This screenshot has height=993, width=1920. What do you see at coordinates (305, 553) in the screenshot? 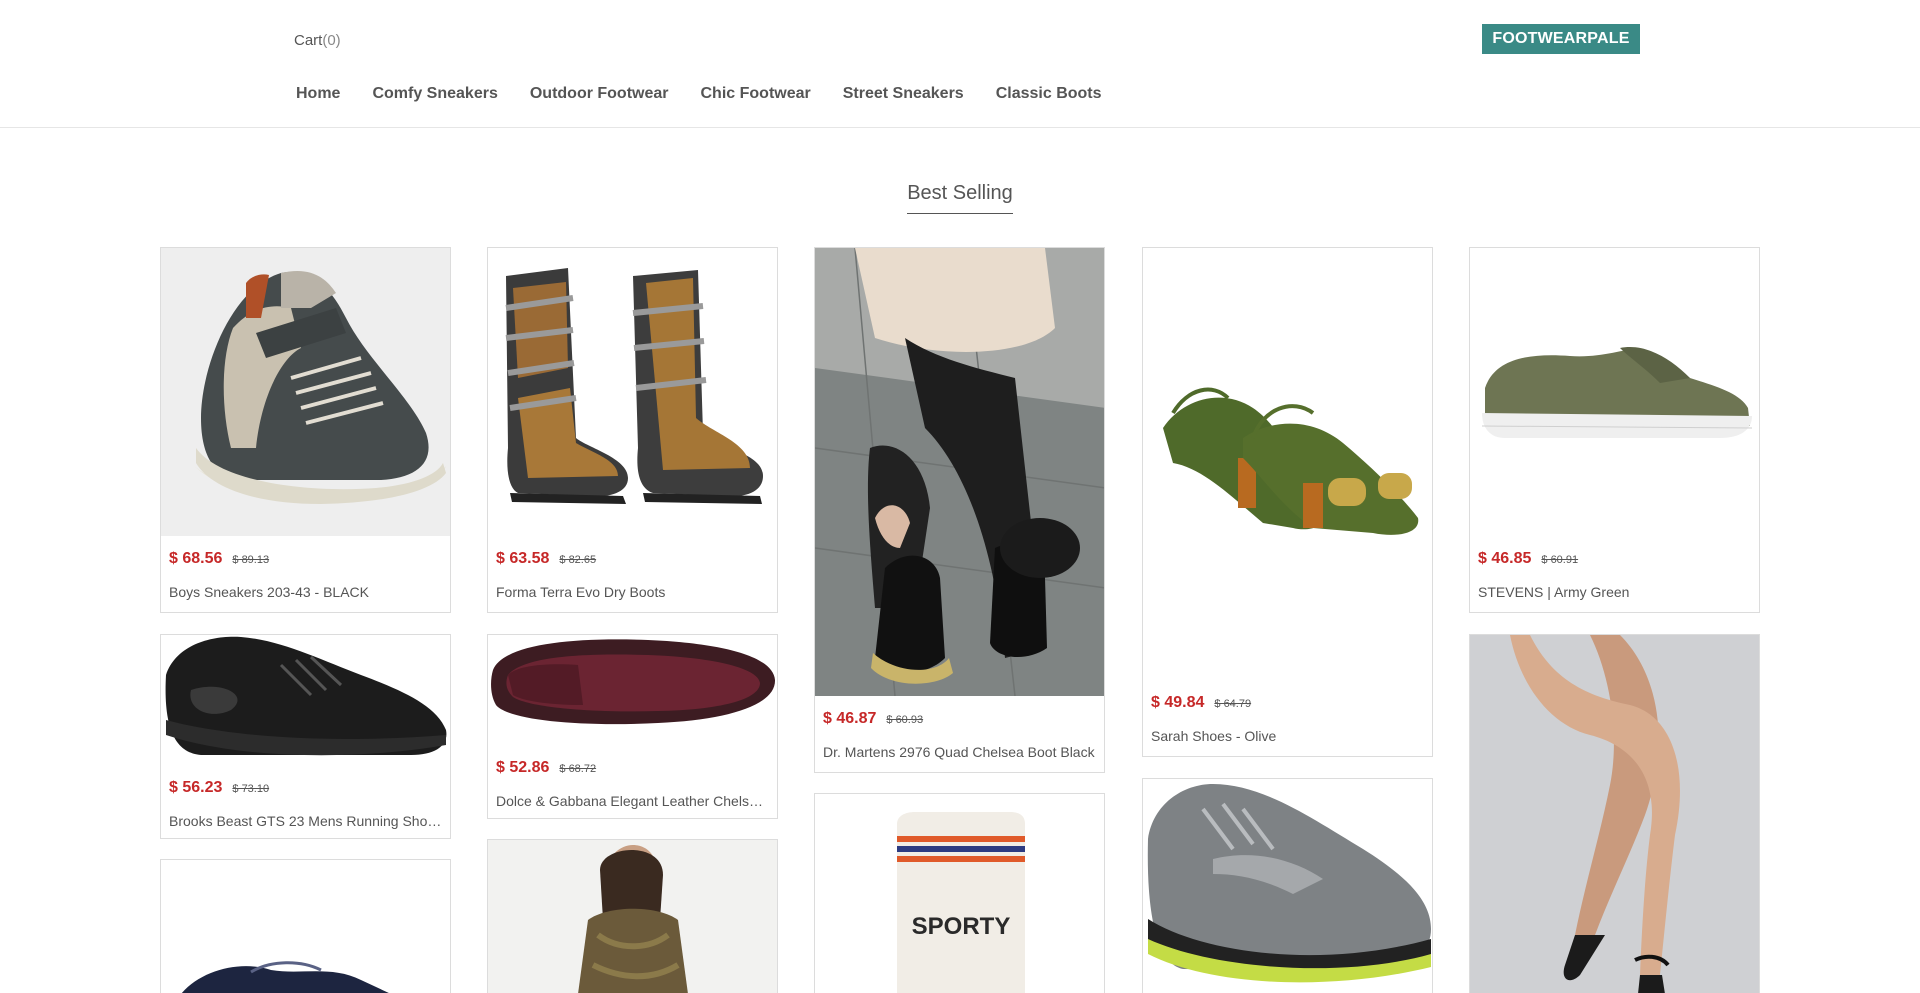
I see `price-row: $ 68.56 $ 89.13` at bounding box center [305, 553].